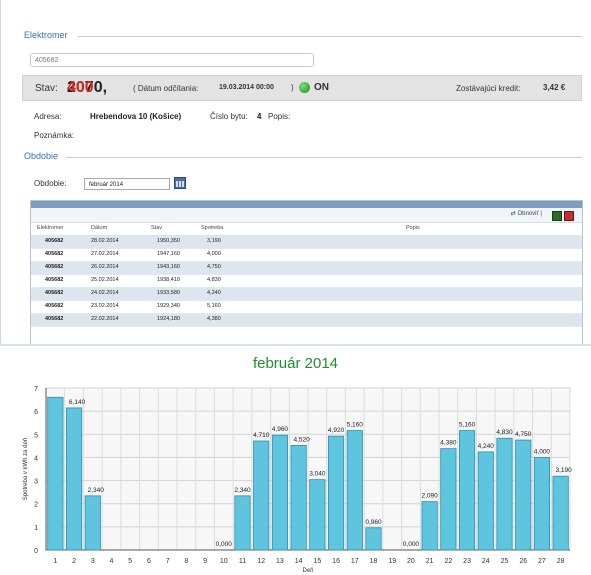 The height and width of the screenshot is (575, 591). What do you see at coordinates (36, 412) in the screenshot?
I see `y-tick-label: 6` at bounding box center [36, 412].